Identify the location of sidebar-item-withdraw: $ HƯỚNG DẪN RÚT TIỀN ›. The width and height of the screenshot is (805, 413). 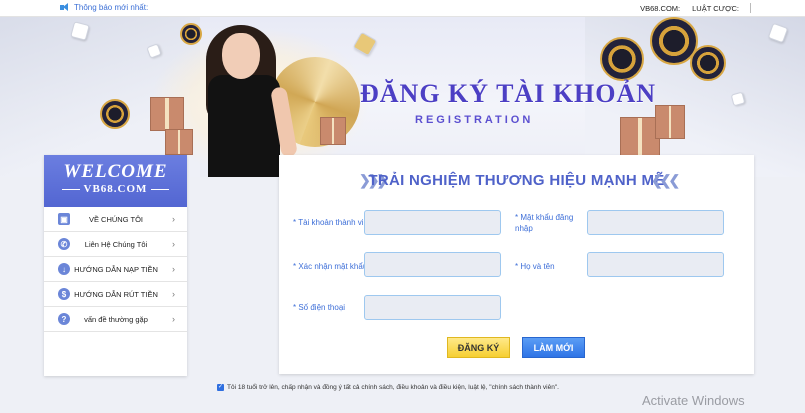
(115, 294).